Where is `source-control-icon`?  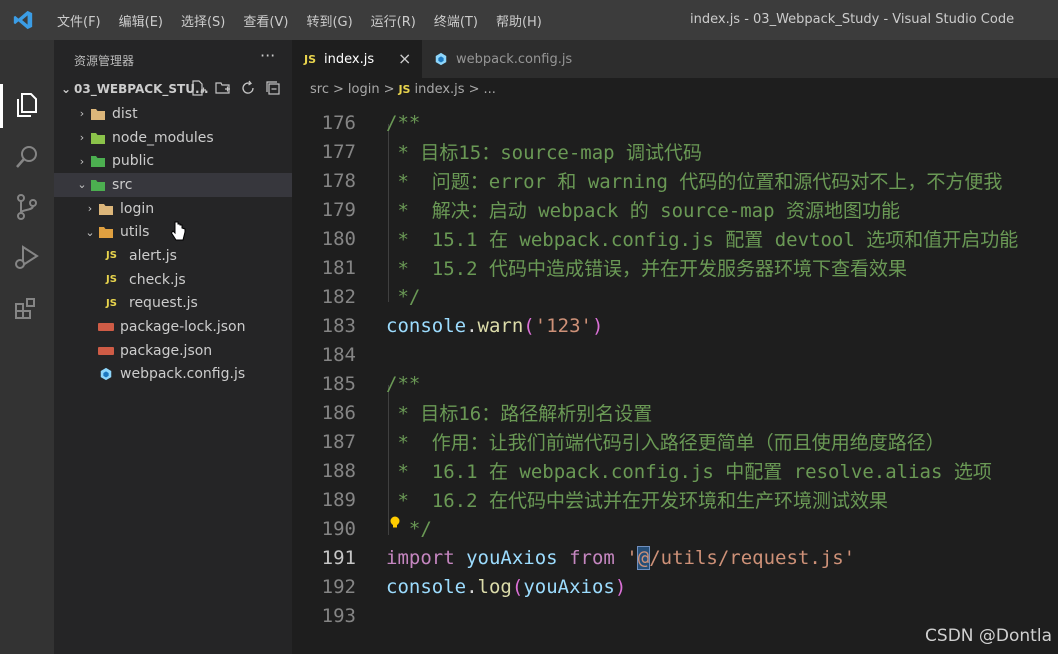
source-control-icon is located at coordinates (27, 207).